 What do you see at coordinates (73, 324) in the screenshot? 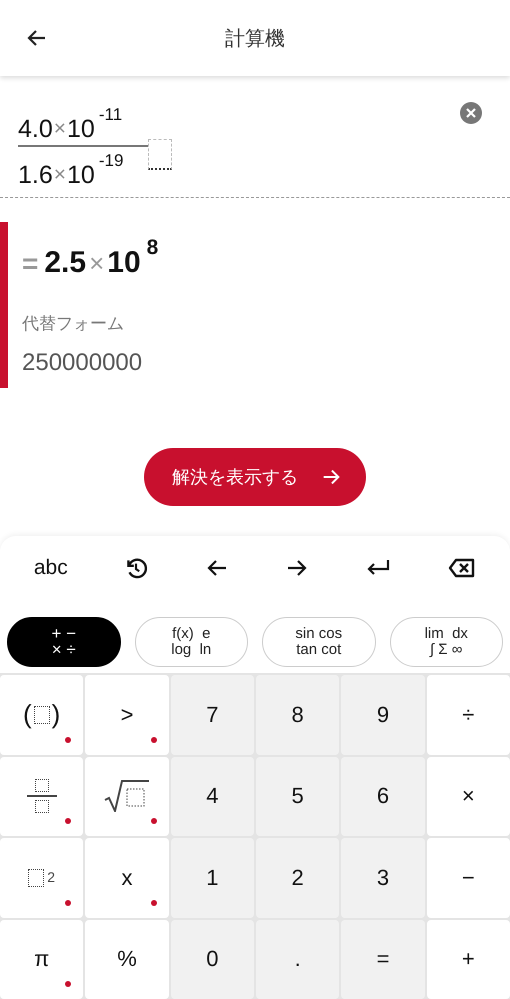
I see `alternative-form-label: 代替フォーム` at bounding box center [73, 324].